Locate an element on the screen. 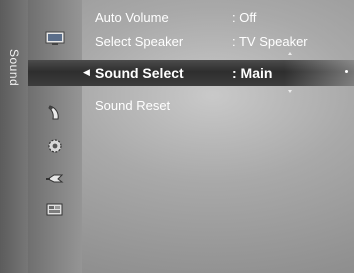 The image size is (354, 273). application-icon is located at coordinates (55, 210).